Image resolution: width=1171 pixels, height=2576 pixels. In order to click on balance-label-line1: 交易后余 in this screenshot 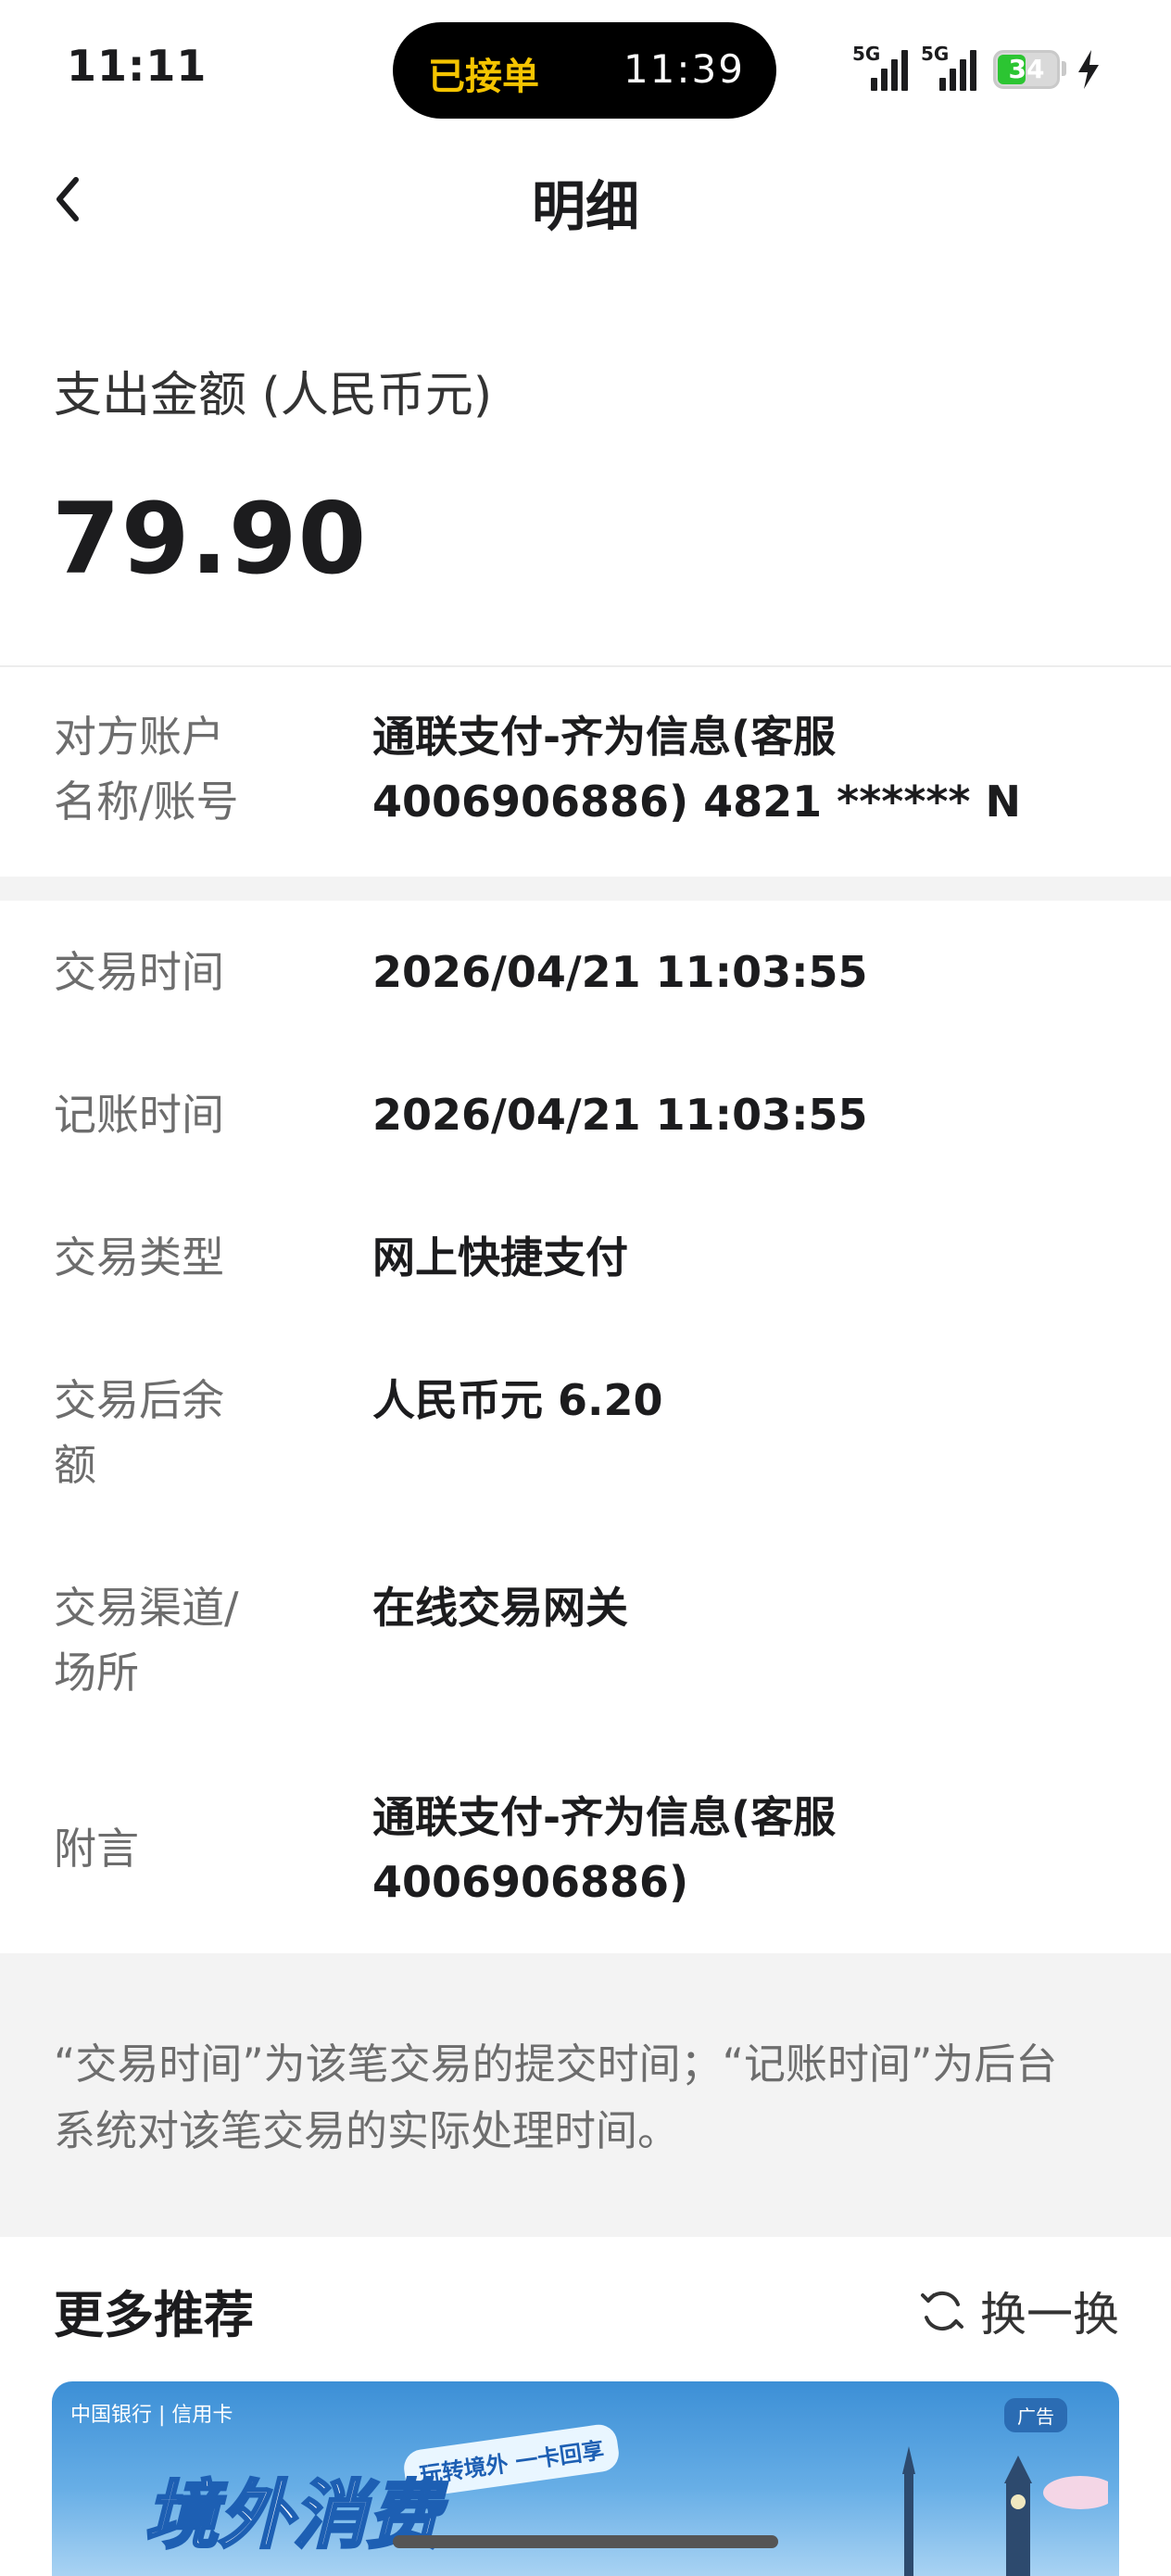, I will do `click(139, 1400)`.